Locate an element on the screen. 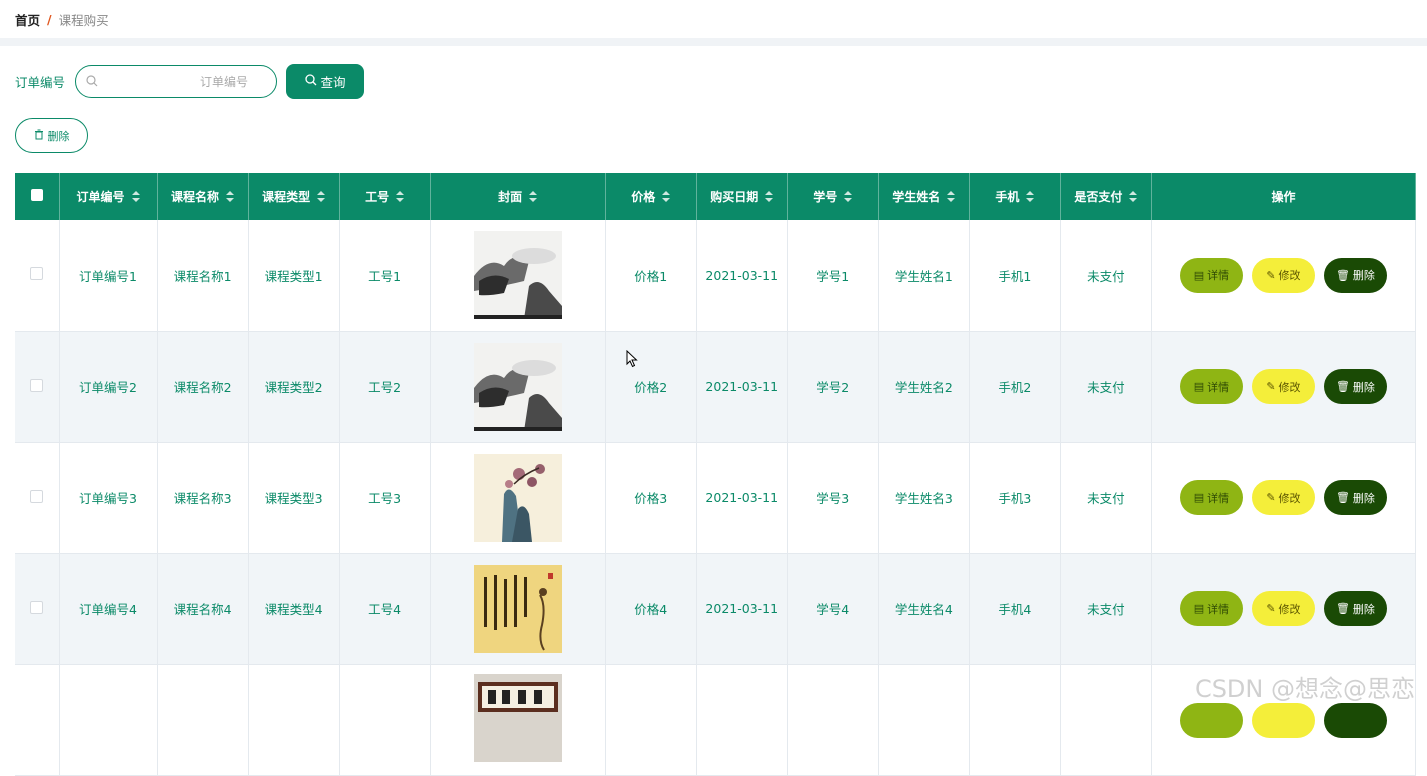 The height and width of the screenshot is (776, 1427). cell-staff-no is located at coordinates (385, 720).